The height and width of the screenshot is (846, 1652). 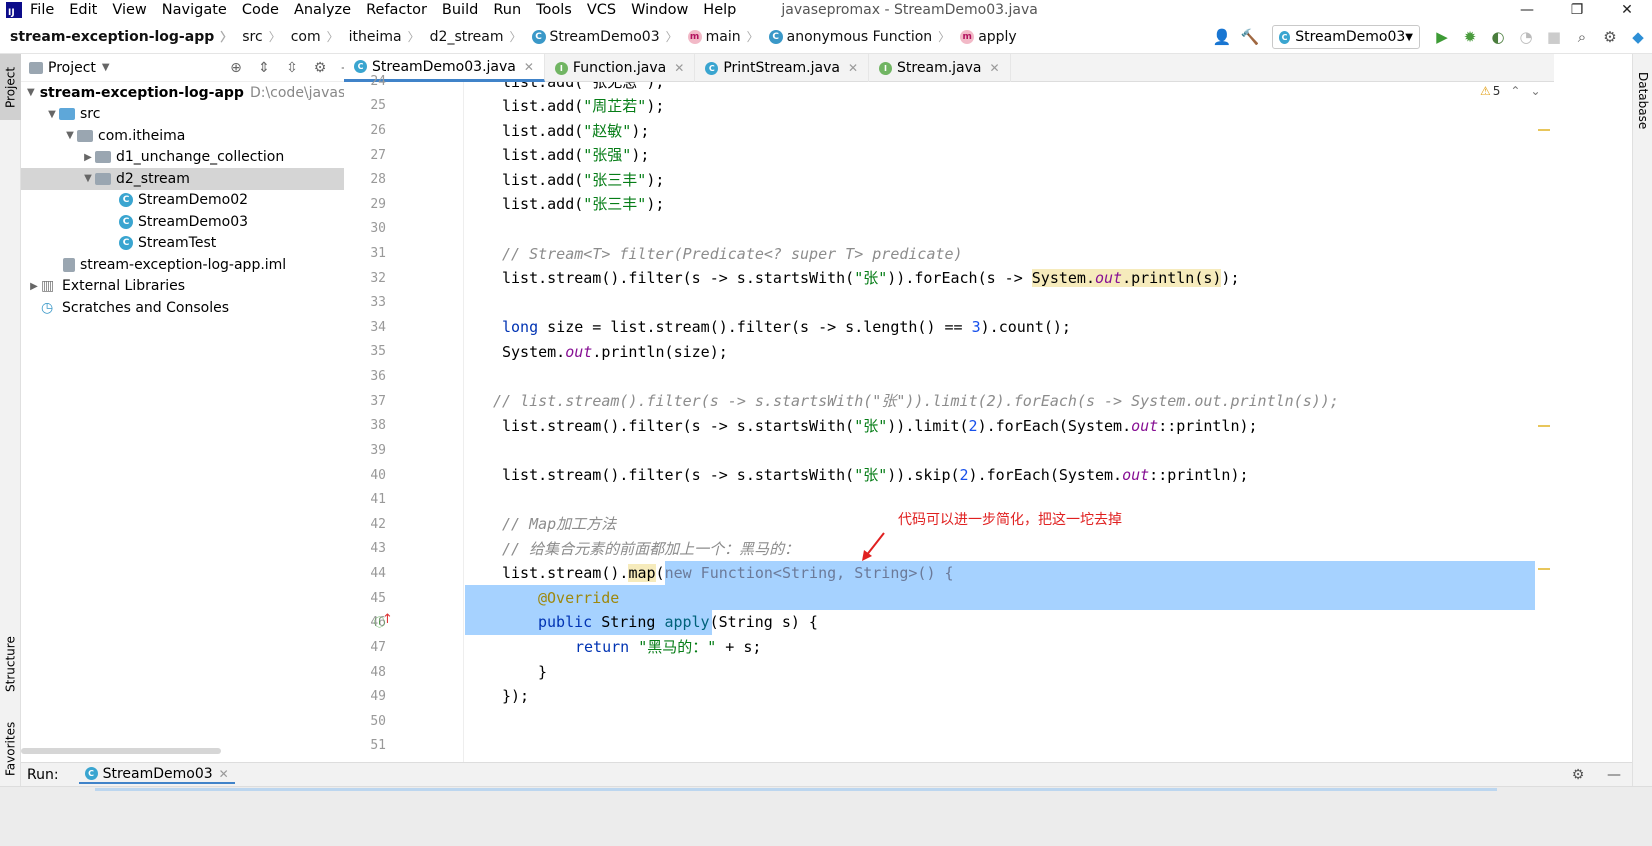 What do you see at coordinates (191, 244) in the screenshot?
I see `tree-item-file3: C StreamTest` at bounding box center [191, 244].